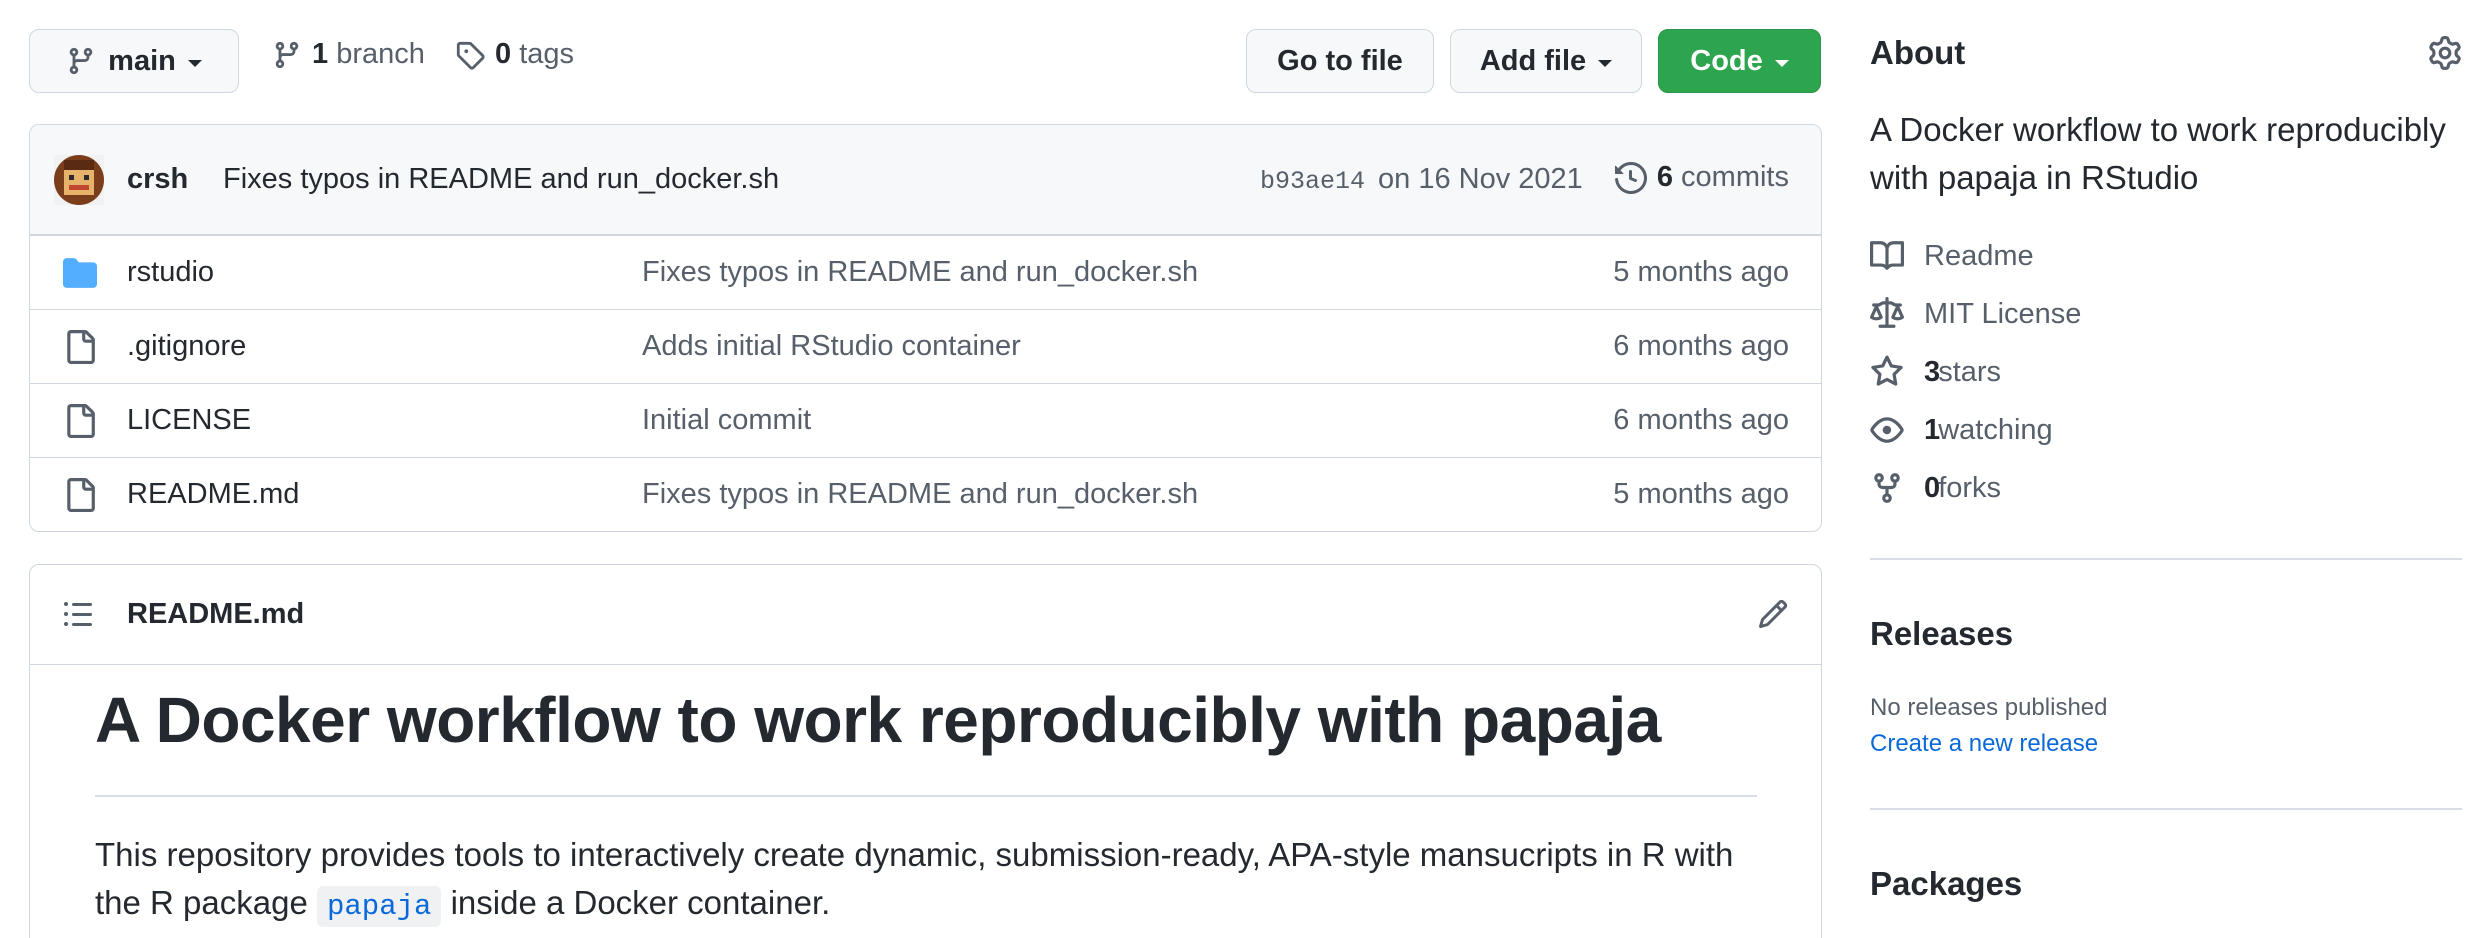 This screenshot has height=938, width=2492. I want to click on branches-link: 1 branch, so click(348, 54).